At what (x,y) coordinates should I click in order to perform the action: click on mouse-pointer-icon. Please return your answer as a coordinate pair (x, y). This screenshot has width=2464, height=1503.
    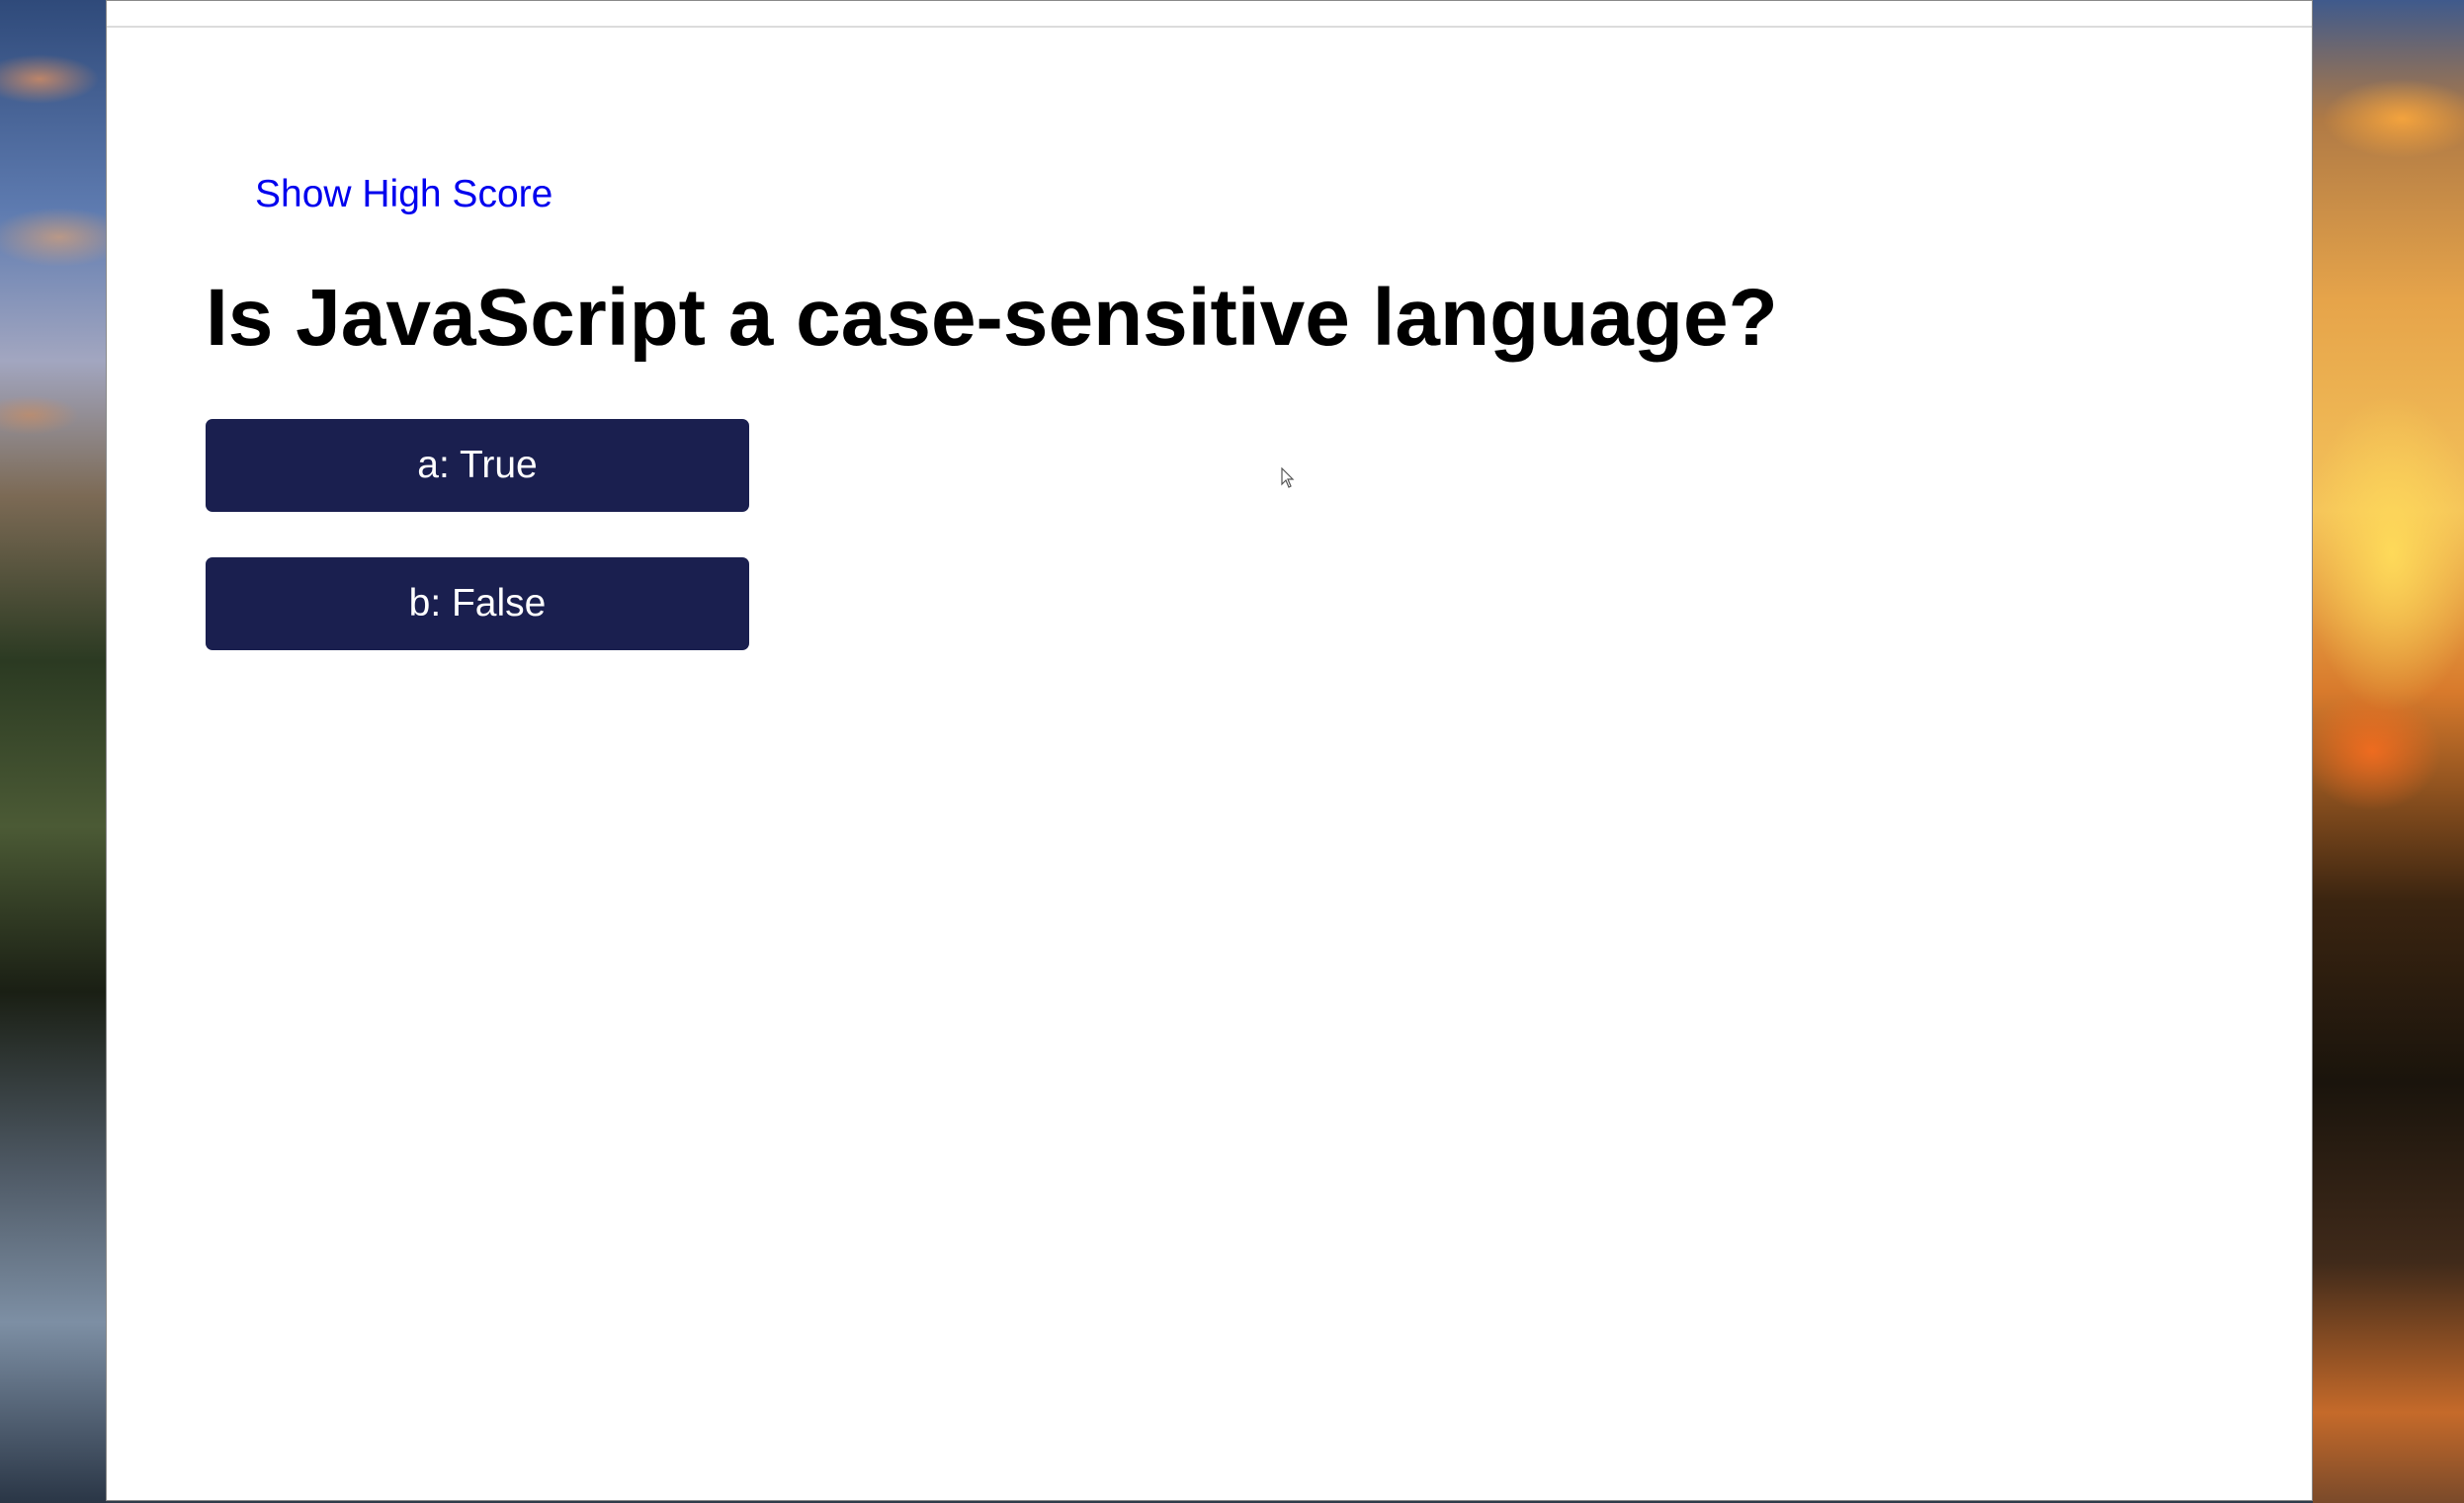
    Looking at the image, I should click on (1288, 478).